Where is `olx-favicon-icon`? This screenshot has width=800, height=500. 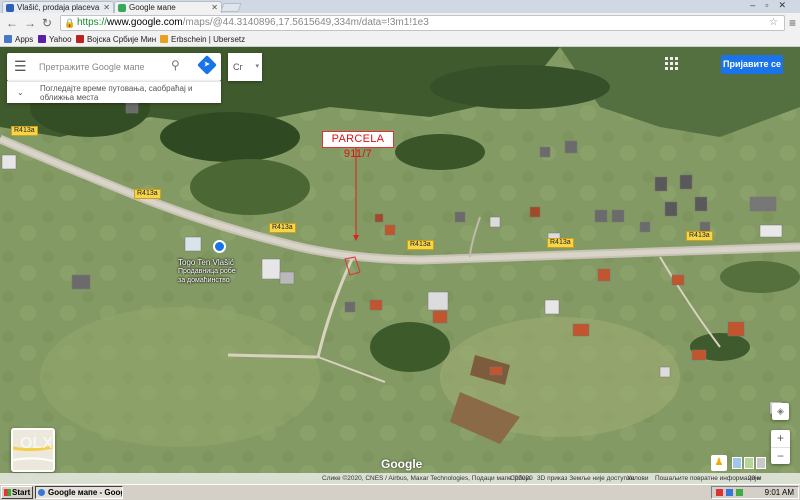
olx-favicon-icon is located at coordinates (10, 8).